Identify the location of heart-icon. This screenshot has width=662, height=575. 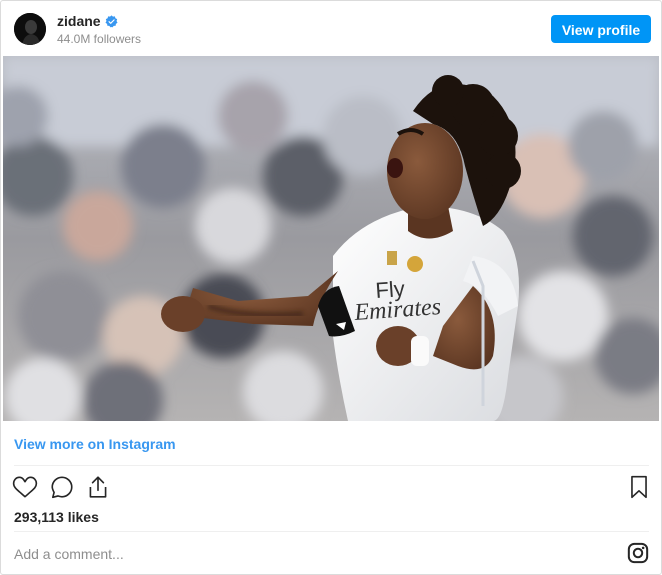
(25, 487).